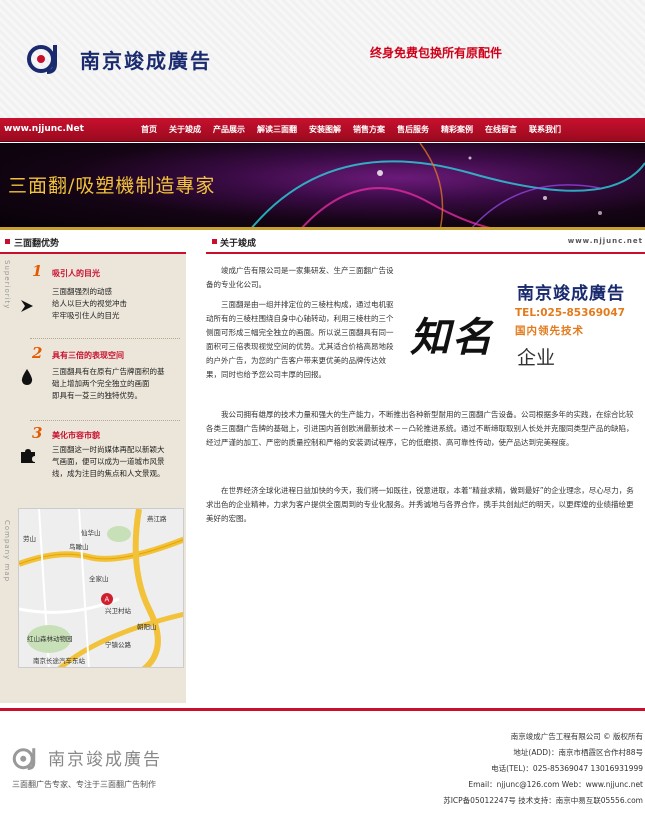  I want to click on badge-company-name: 南京竣成廣告, so click(571, 294).